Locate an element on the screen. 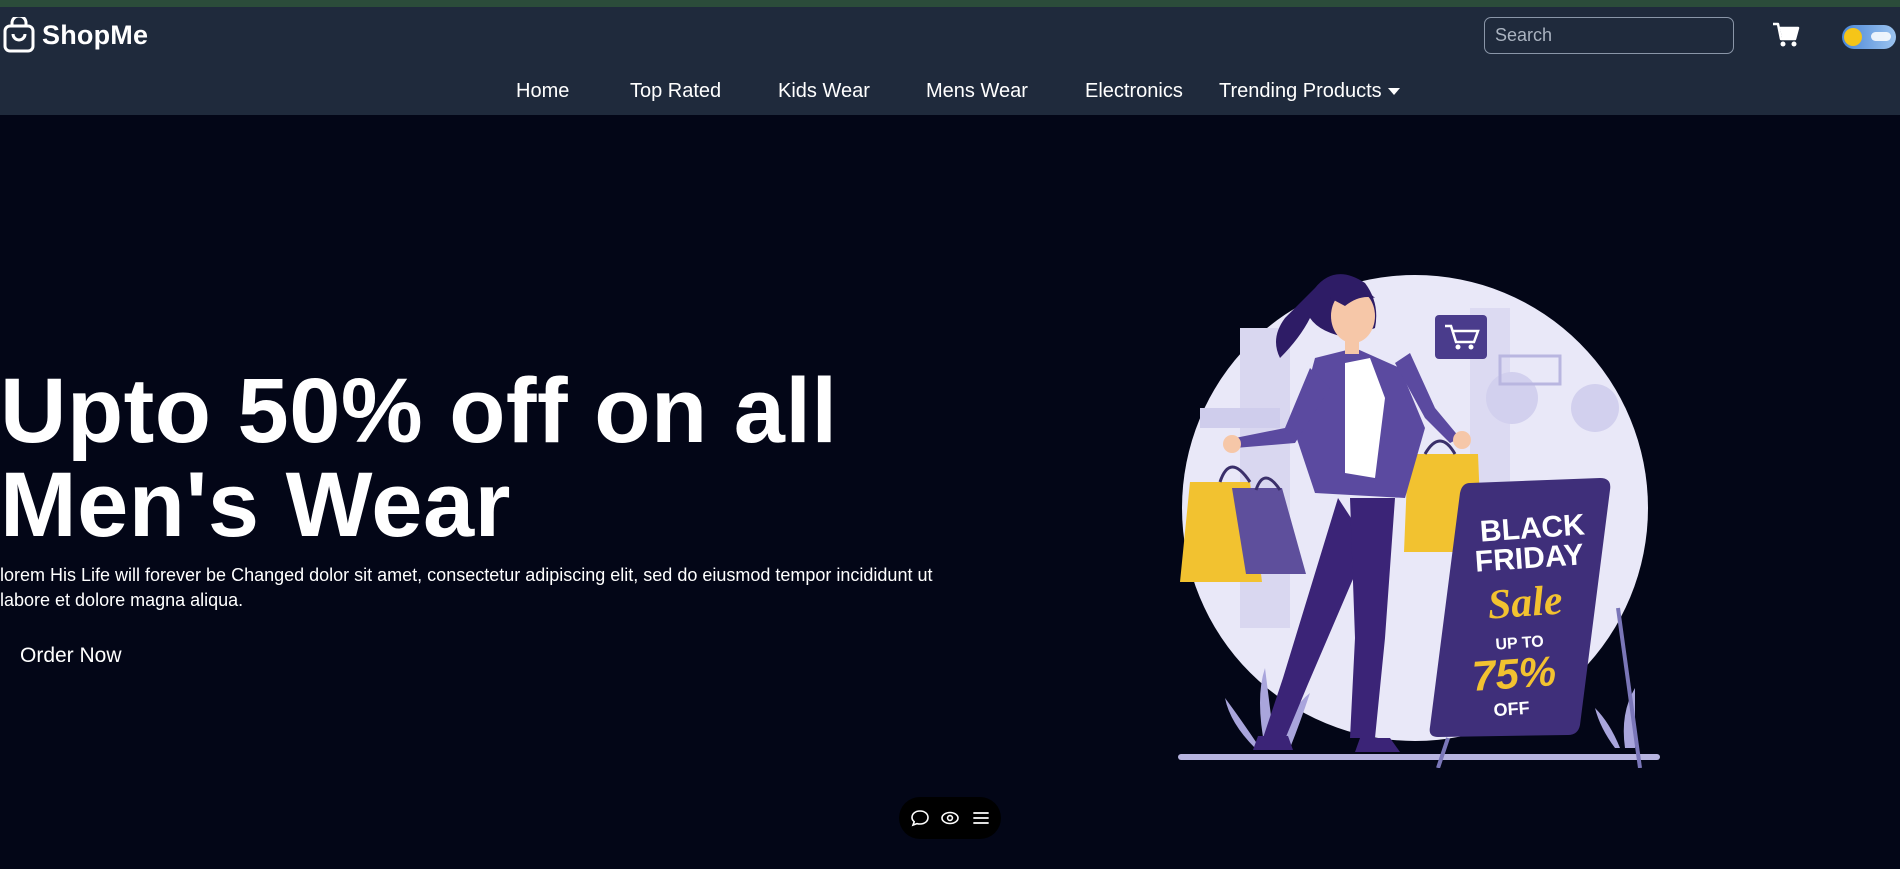 The image size is (1900, 869). nav-item-trending-products: Trending Products is located at coordinates (1309, 91).